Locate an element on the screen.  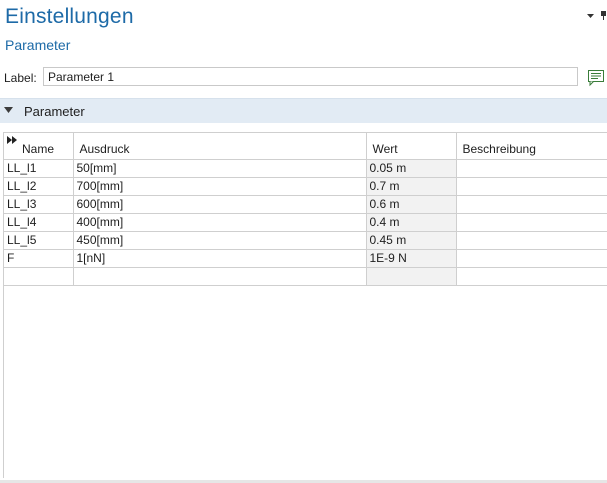
cell-value: 0.05 m is located at coordinates (411, 168).